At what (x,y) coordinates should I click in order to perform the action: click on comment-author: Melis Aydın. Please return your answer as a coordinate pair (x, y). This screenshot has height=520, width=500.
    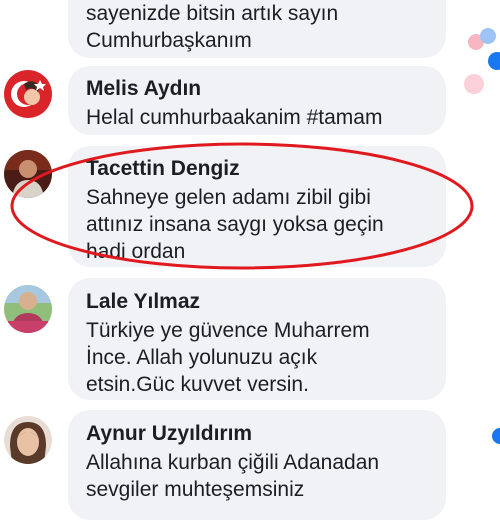
    Looking at the image, I should click on (259, 89).